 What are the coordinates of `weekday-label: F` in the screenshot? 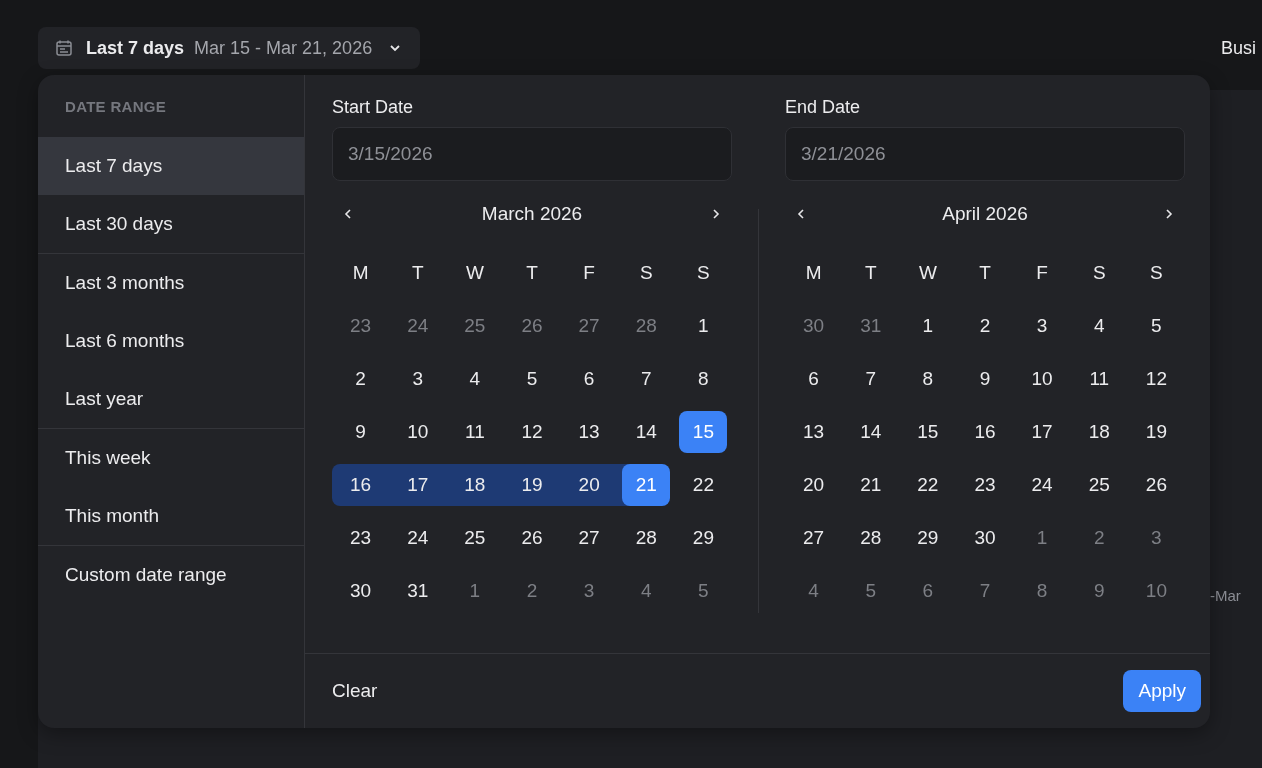 It's located at (589, 272).